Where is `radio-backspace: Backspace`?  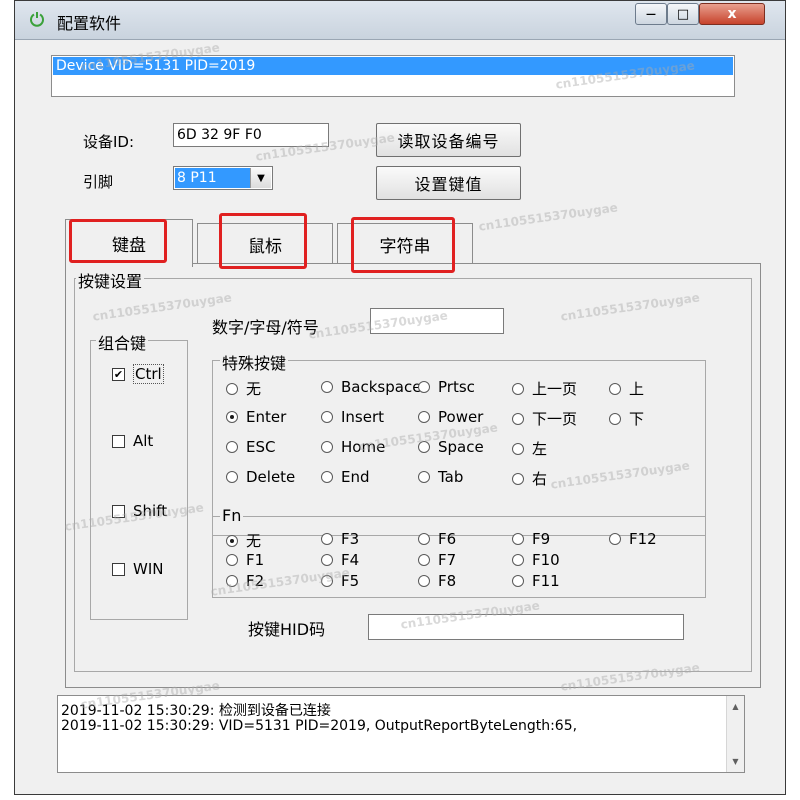
radio-backspace: Backspace is located at coordinates (371, 387).